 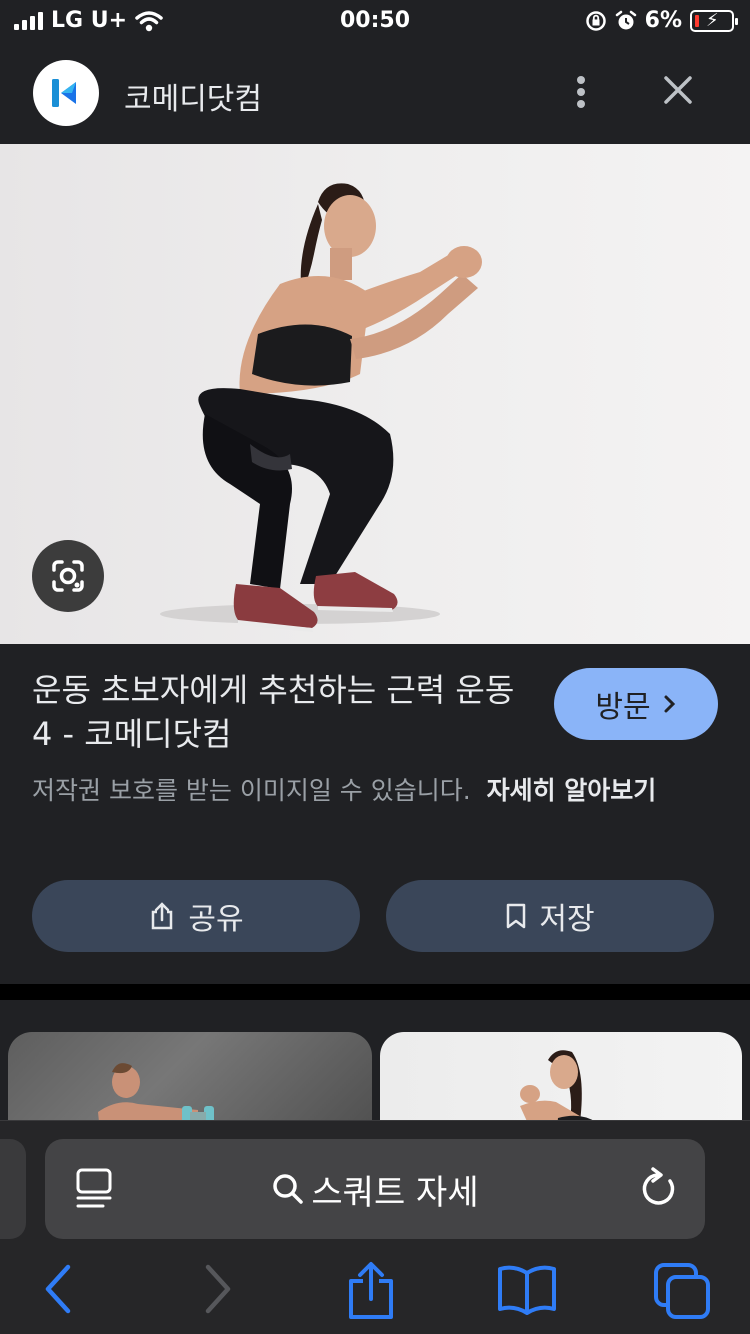 I want to click on status-right: 6% ⚡, so click(x=661, y=20).